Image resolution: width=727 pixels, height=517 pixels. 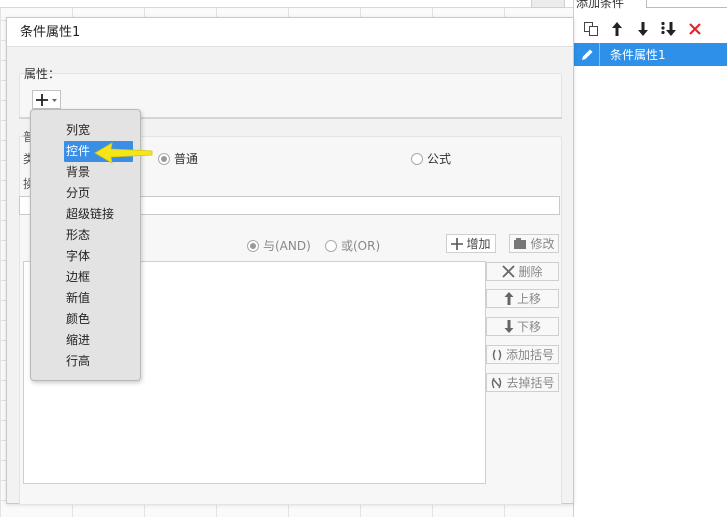 I want to click on menu-item: 边框, so click(x=85, y=277).